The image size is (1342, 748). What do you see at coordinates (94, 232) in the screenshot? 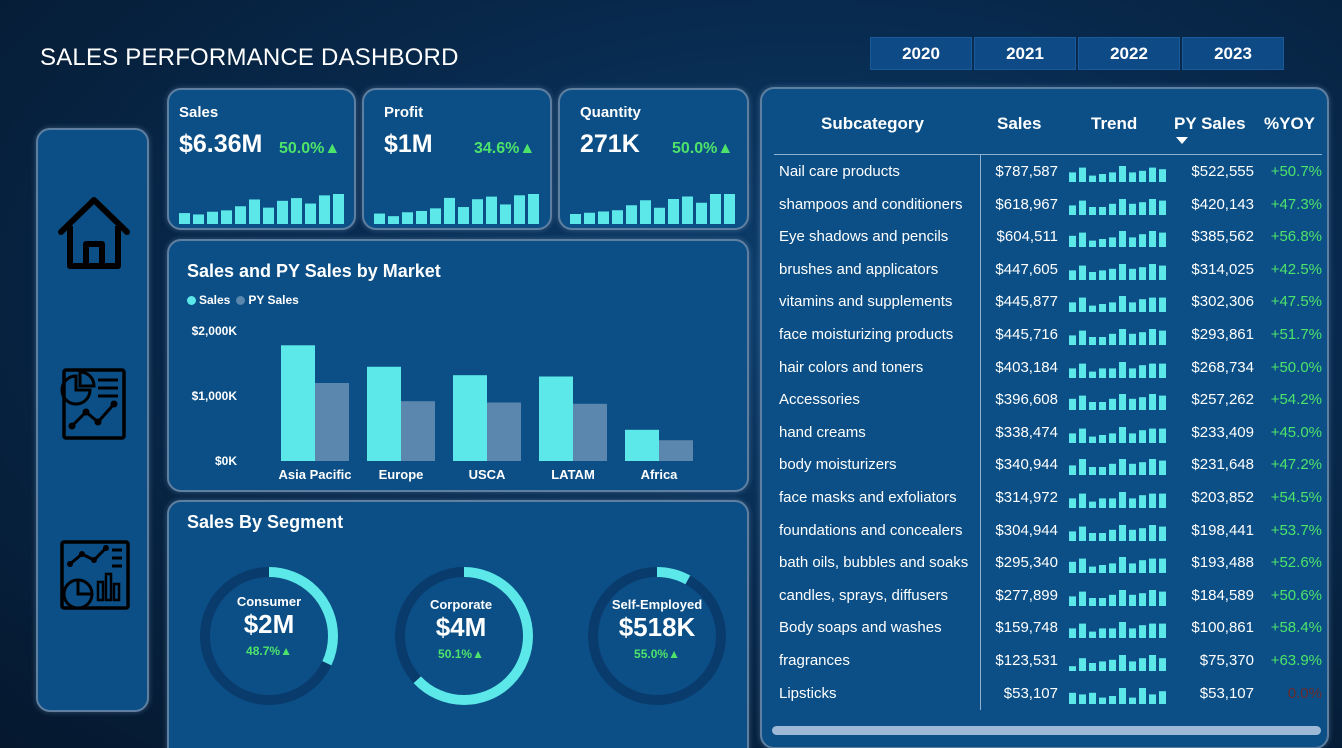
I see `home-icon` at bounding box center [94, 232].